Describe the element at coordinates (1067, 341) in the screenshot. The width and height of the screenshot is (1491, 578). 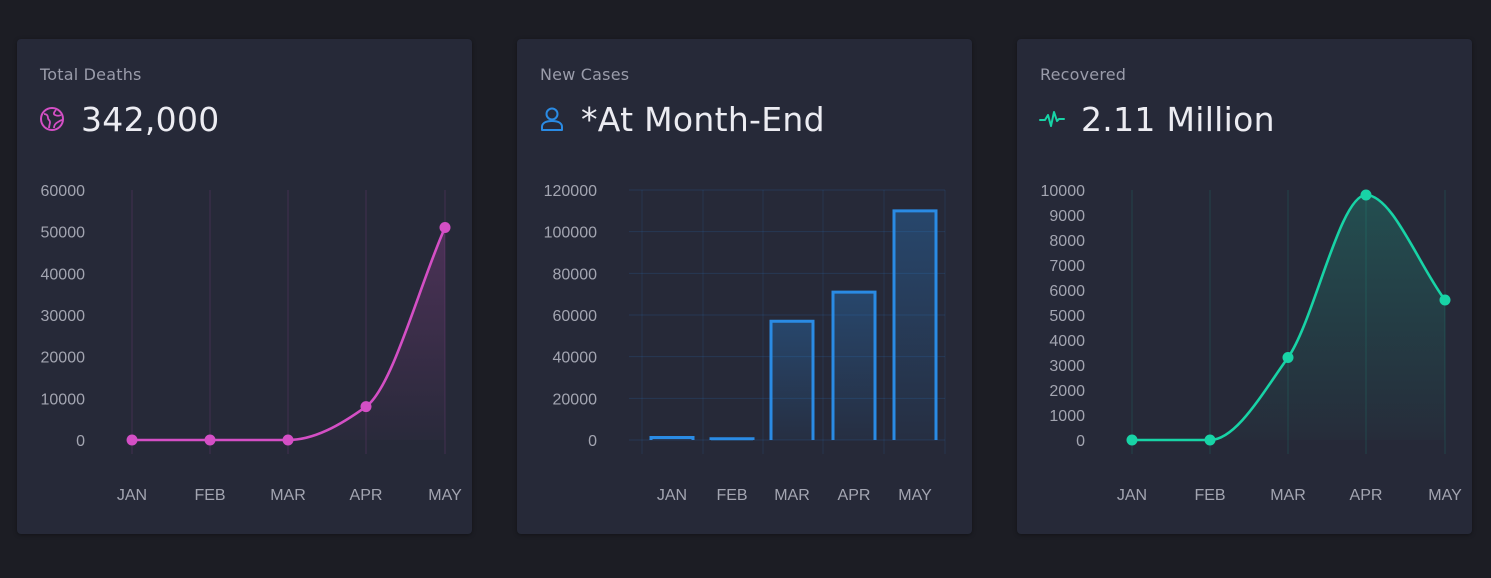
I see `y-tick-label: 4000` at that location.